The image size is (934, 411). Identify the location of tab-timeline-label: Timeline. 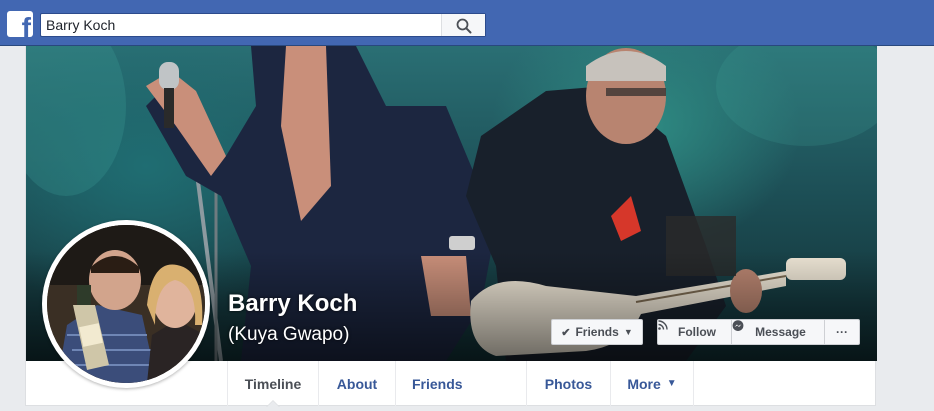
(273, 383).